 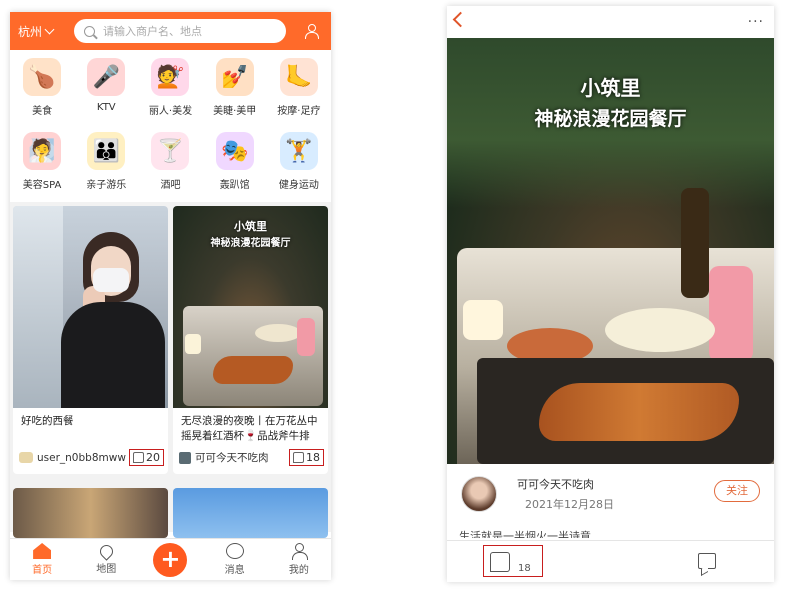 I want to click on post-meta: 可可今天不吃肉 18, so click(x=251, y=457).